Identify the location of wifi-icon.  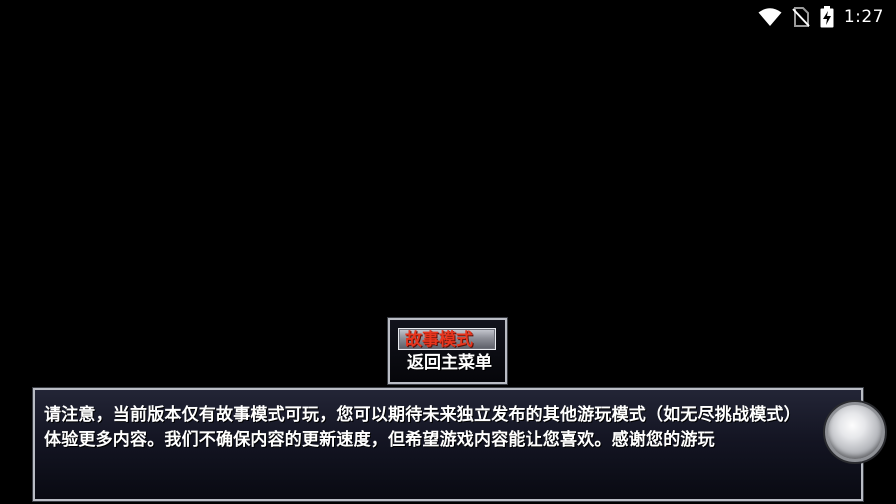
(770, 17).